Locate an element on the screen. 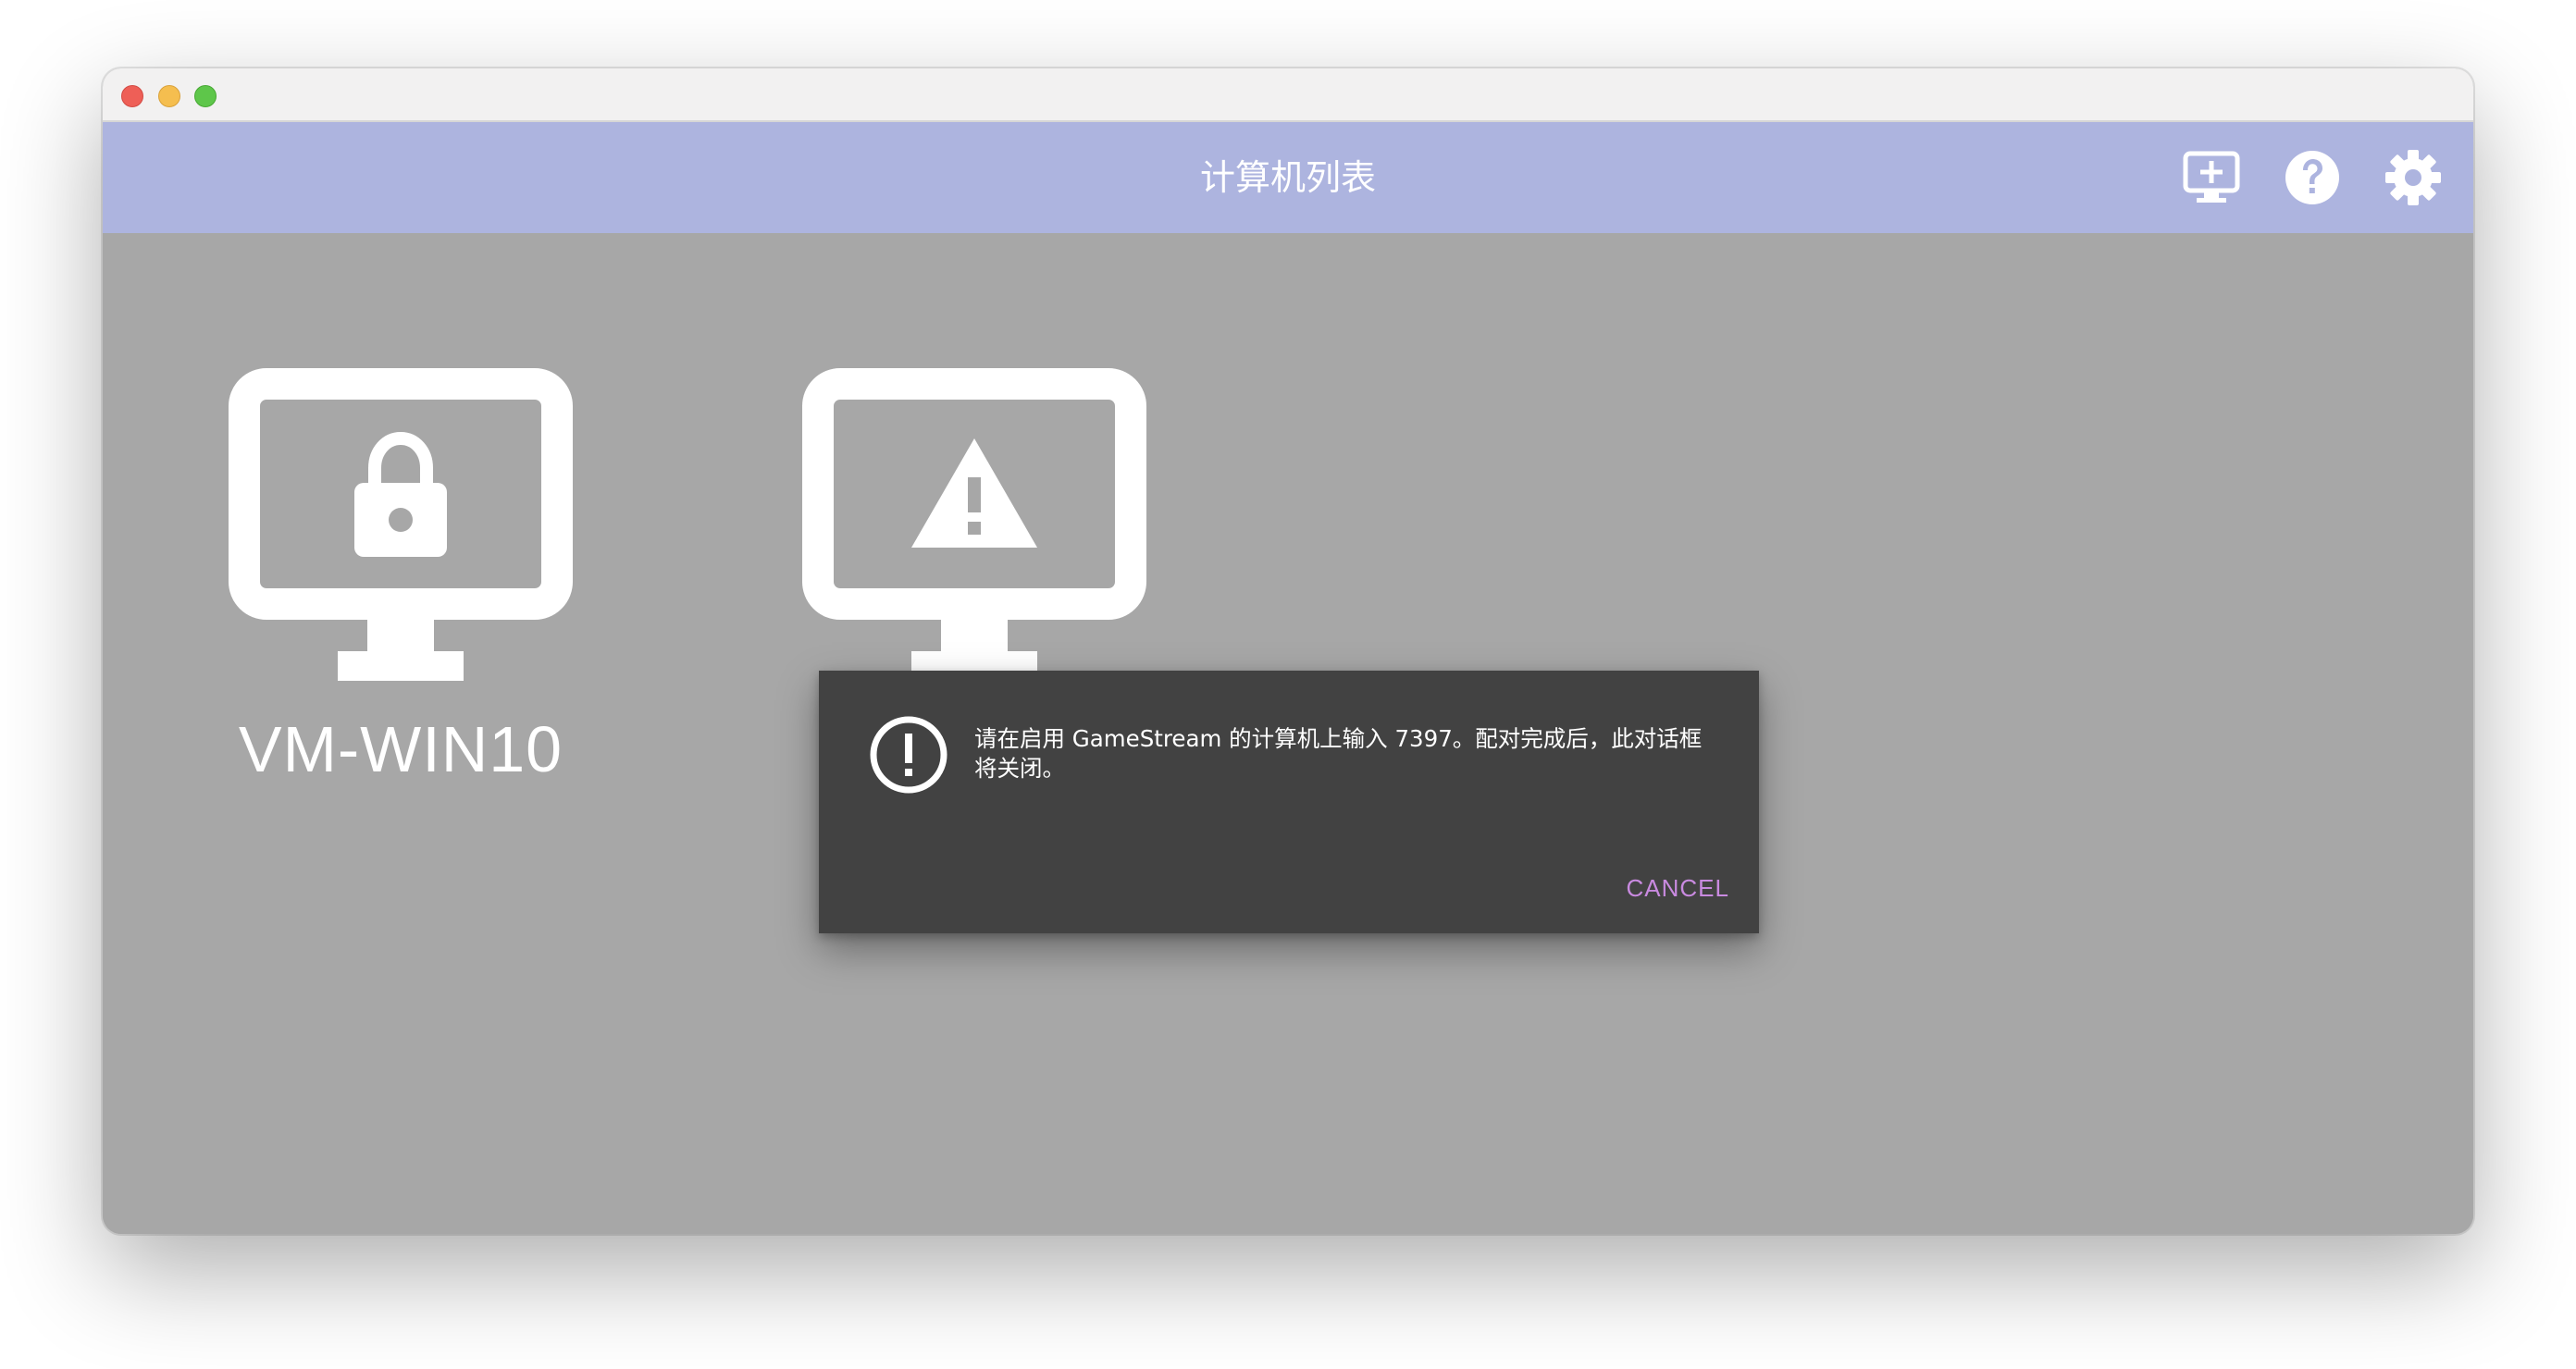  computer-item is located at coordinates (974, 535).